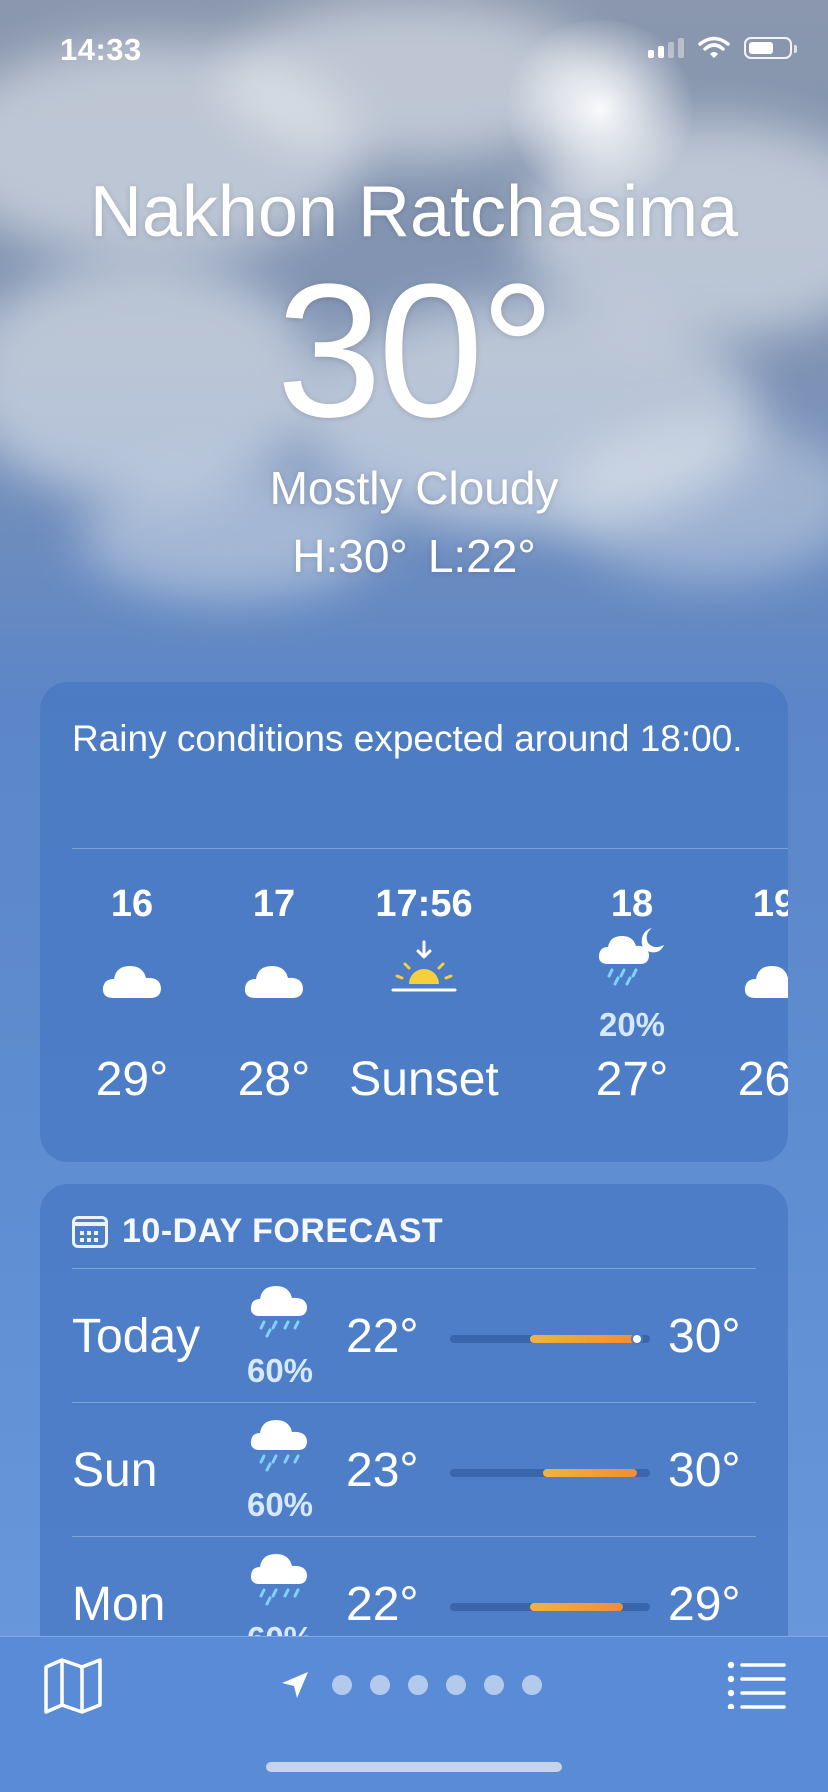 This screenshot has height=1792, width=828. I want to click on hour-item: 17 28°, so click(274, 995).